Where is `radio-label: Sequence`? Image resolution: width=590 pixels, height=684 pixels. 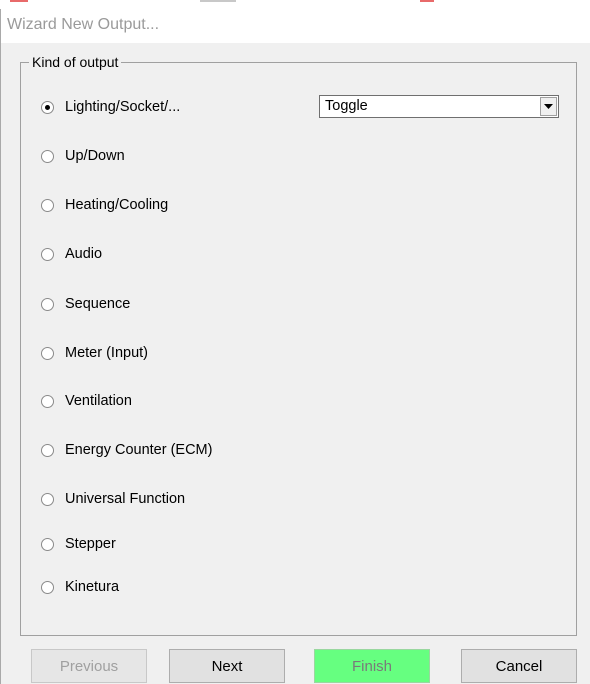 radio-label: Sequence is located at coordinates (98, 304).